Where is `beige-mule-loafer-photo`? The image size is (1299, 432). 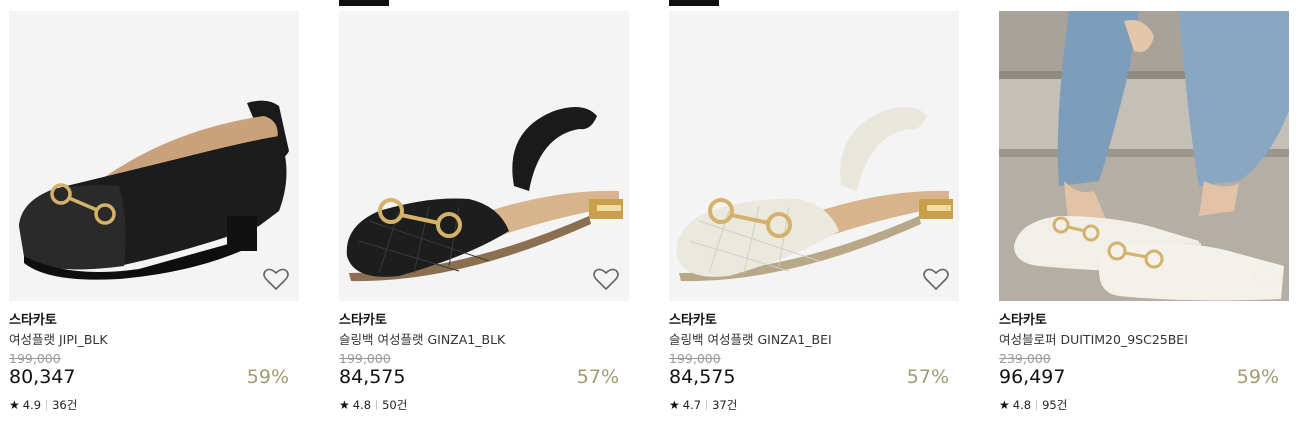 beige-mule-loafer-photo is located at coordinates (1144, 156).